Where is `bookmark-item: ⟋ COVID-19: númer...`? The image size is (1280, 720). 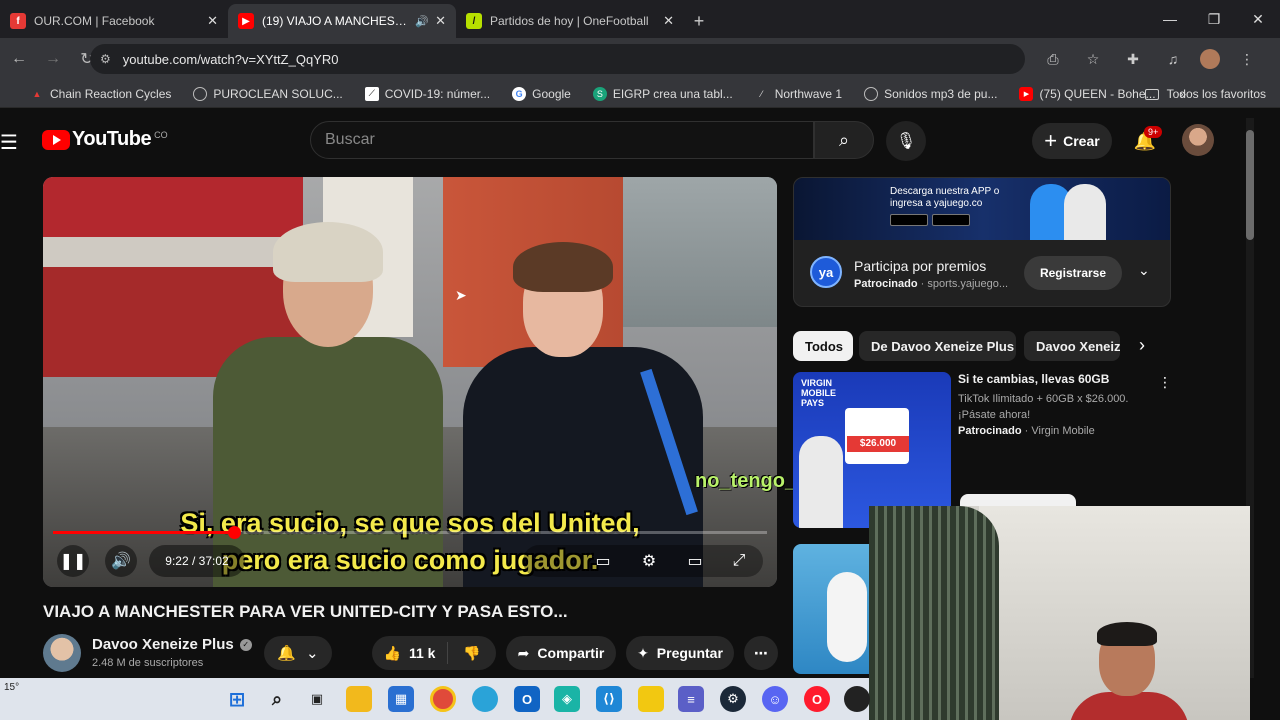 bookmark-item: ⟋ COVID-19: númer... is located at coordinates (427, 93).